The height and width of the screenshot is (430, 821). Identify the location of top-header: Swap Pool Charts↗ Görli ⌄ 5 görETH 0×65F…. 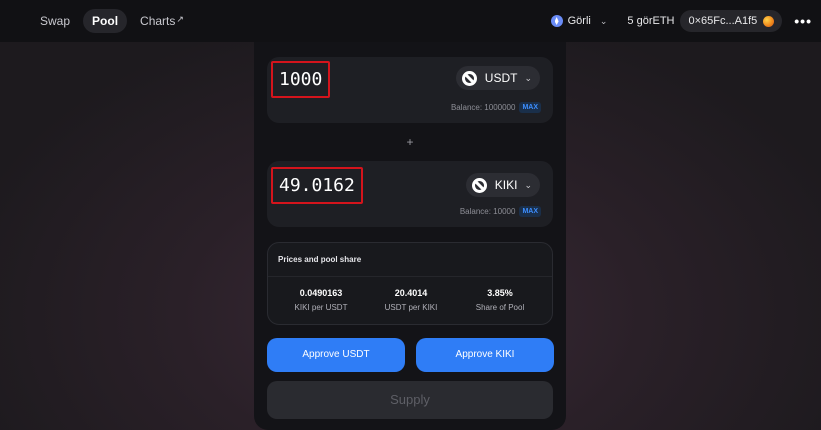
(410, 21).